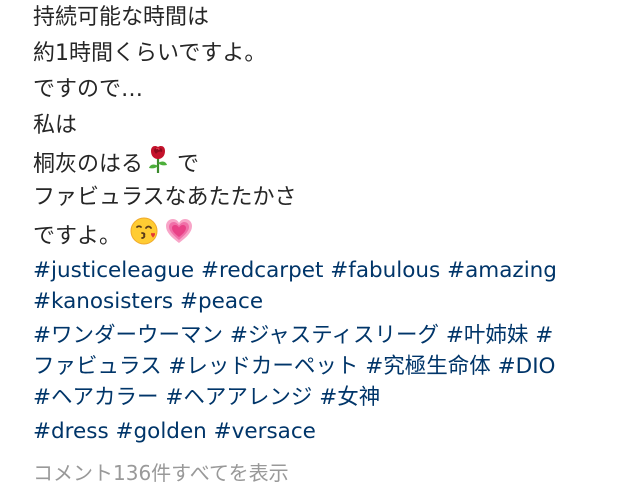  What do you see at coordinates (161, 431) in the screenshot?
I see `hashtag-link: #golden` at bounding box center [161, 431].